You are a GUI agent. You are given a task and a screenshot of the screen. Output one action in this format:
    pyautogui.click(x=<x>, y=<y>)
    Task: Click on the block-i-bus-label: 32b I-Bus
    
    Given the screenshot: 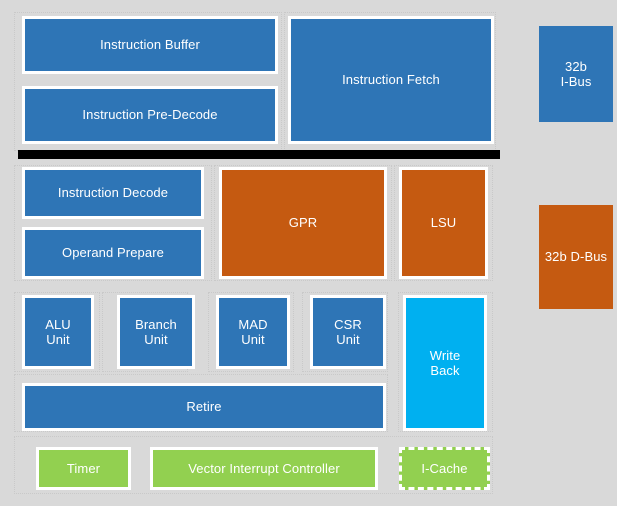 What is the action you would take?
    pyautogui.click(x=576, y=74)
    